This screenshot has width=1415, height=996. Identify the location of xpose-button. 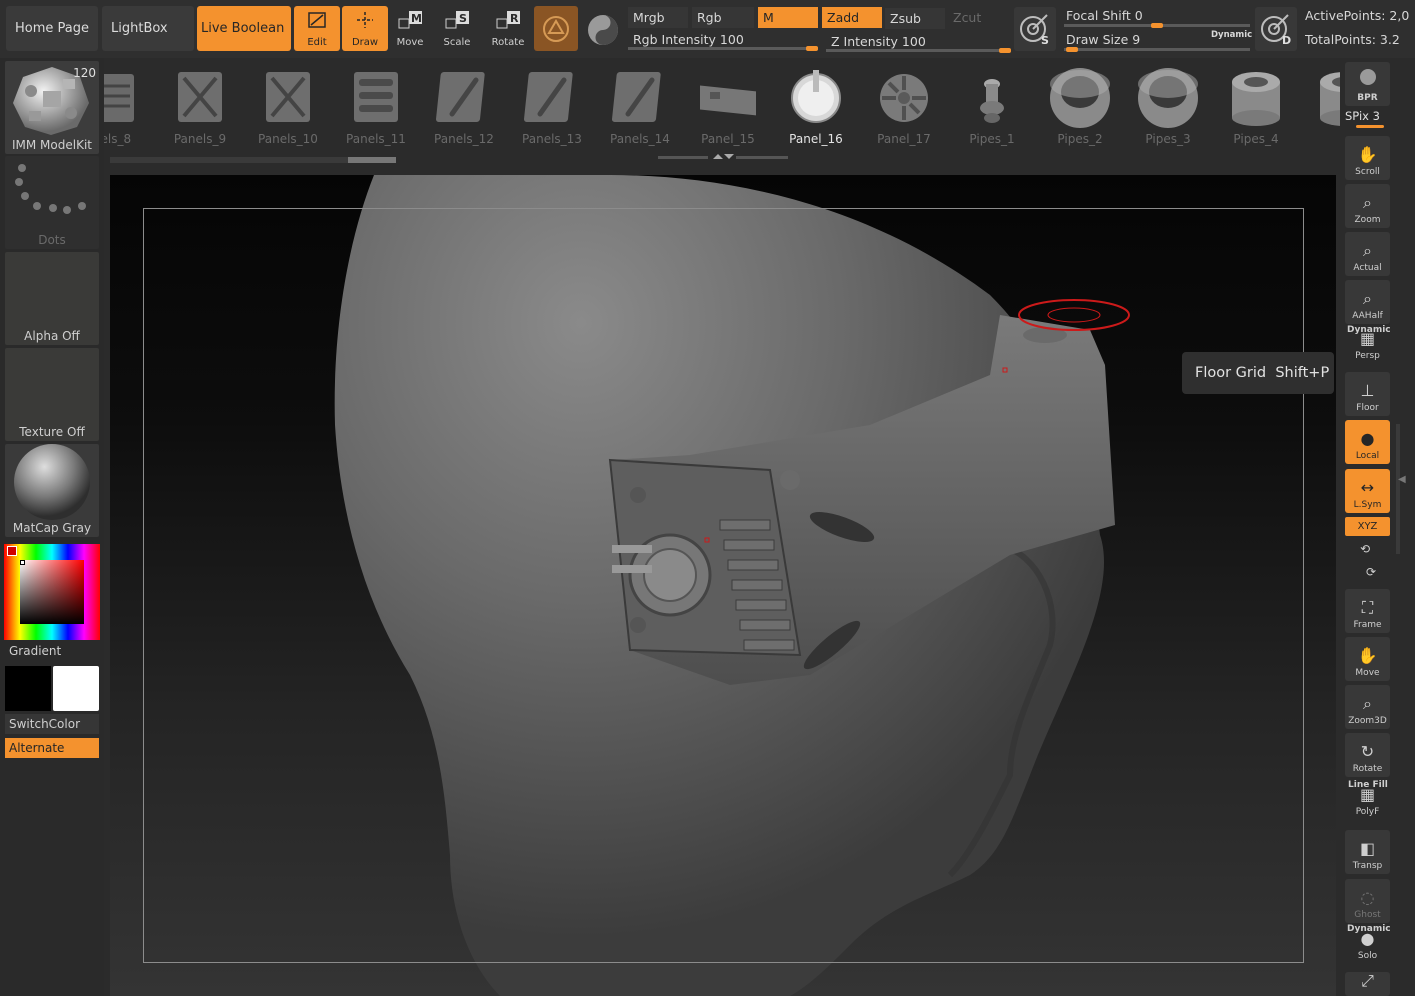
(603, 30).